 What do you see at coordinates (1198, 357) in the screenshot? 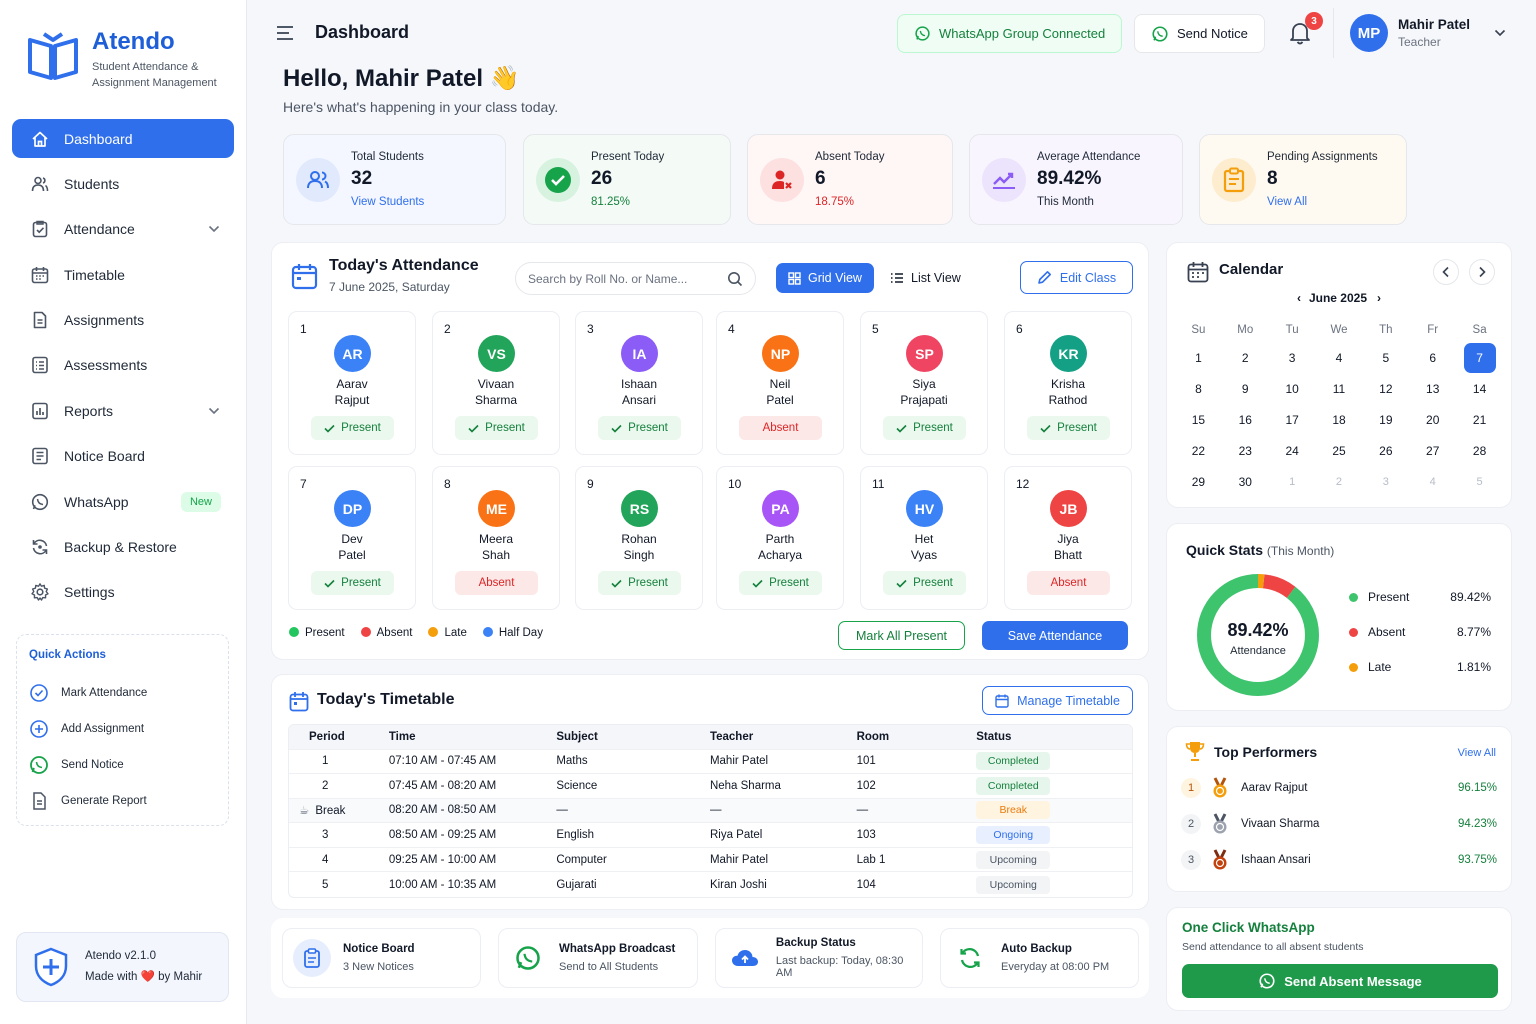
I see `calendar-day: 1` at bounding box center [1198, 357].